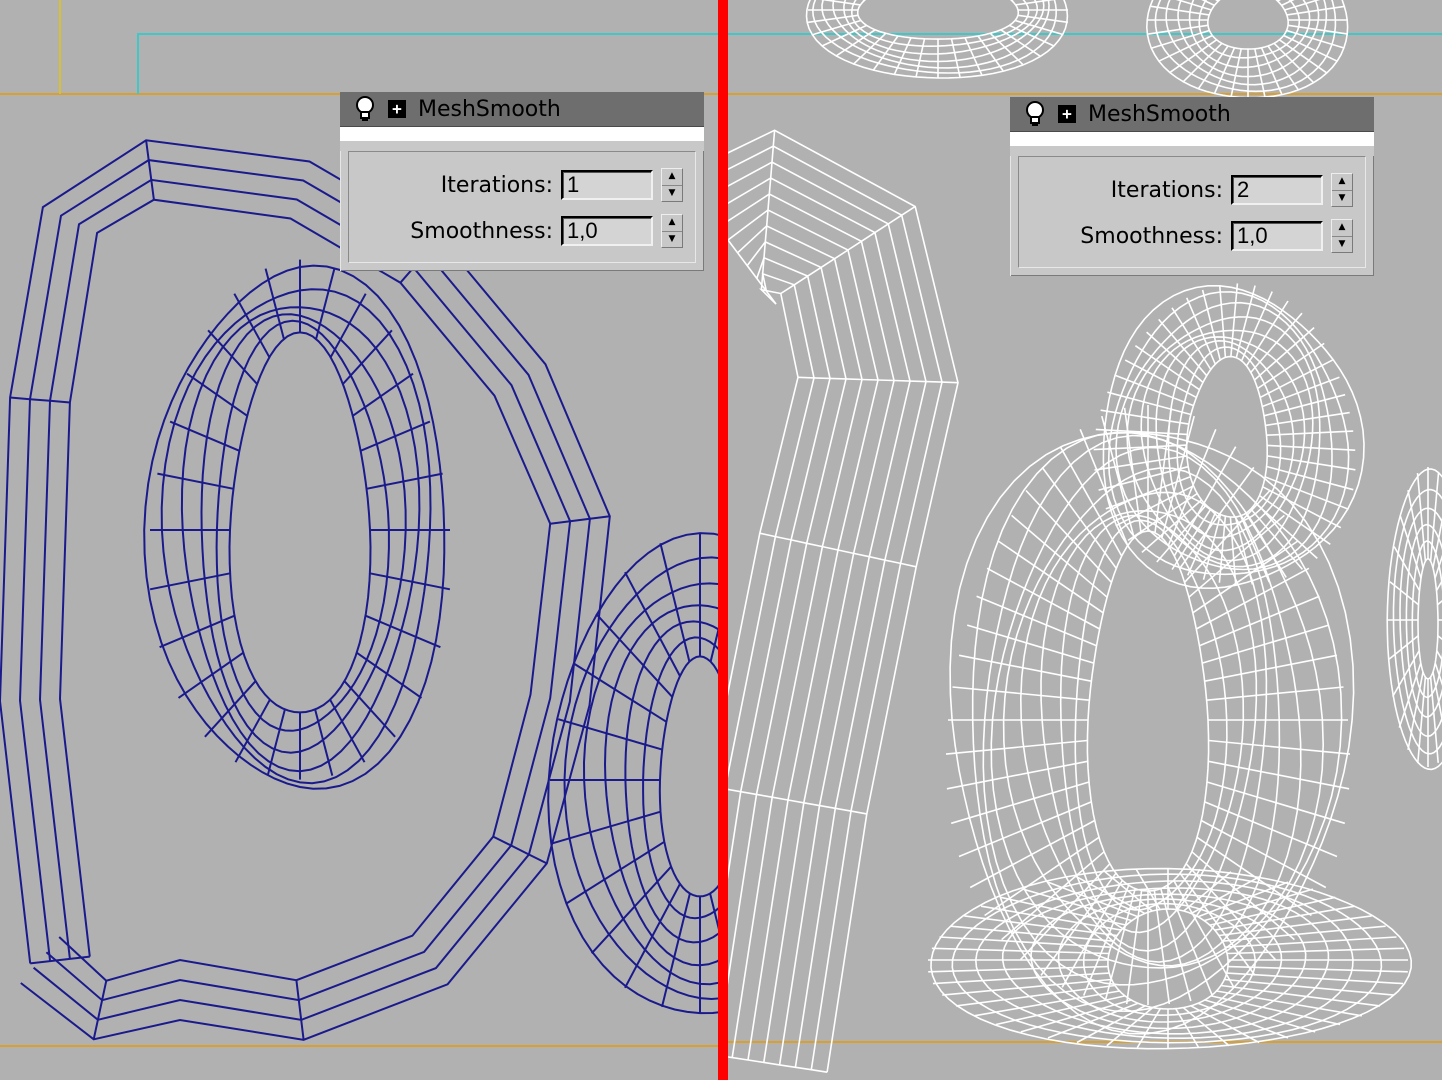 The height and width of the screenshot is (1080, 1442). I want to click on viewport-divider, so click(723, 540).